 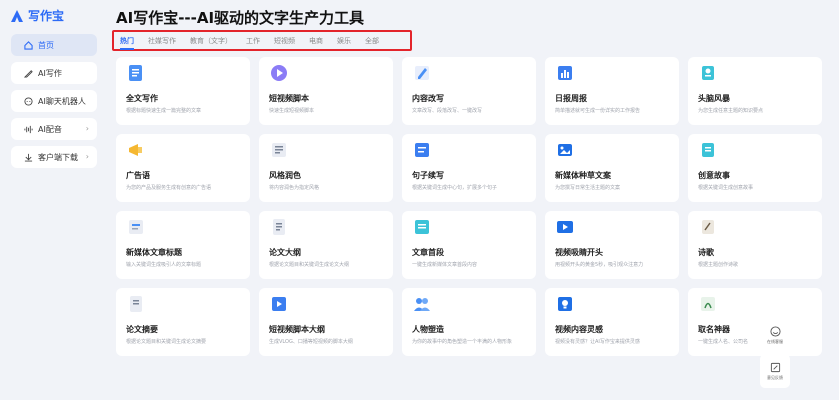 I want to click on headline-icon, so click(x=136, y=227).